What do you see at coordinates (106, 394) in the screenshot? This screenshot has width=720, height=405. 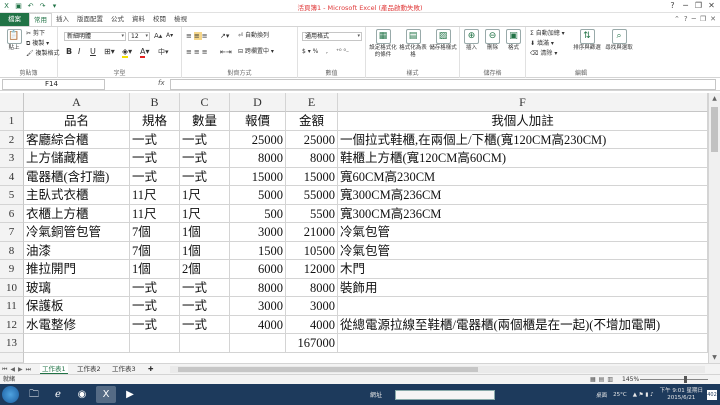 I see `excel-taskbar-icon: X` at bounding box center [106, 394].